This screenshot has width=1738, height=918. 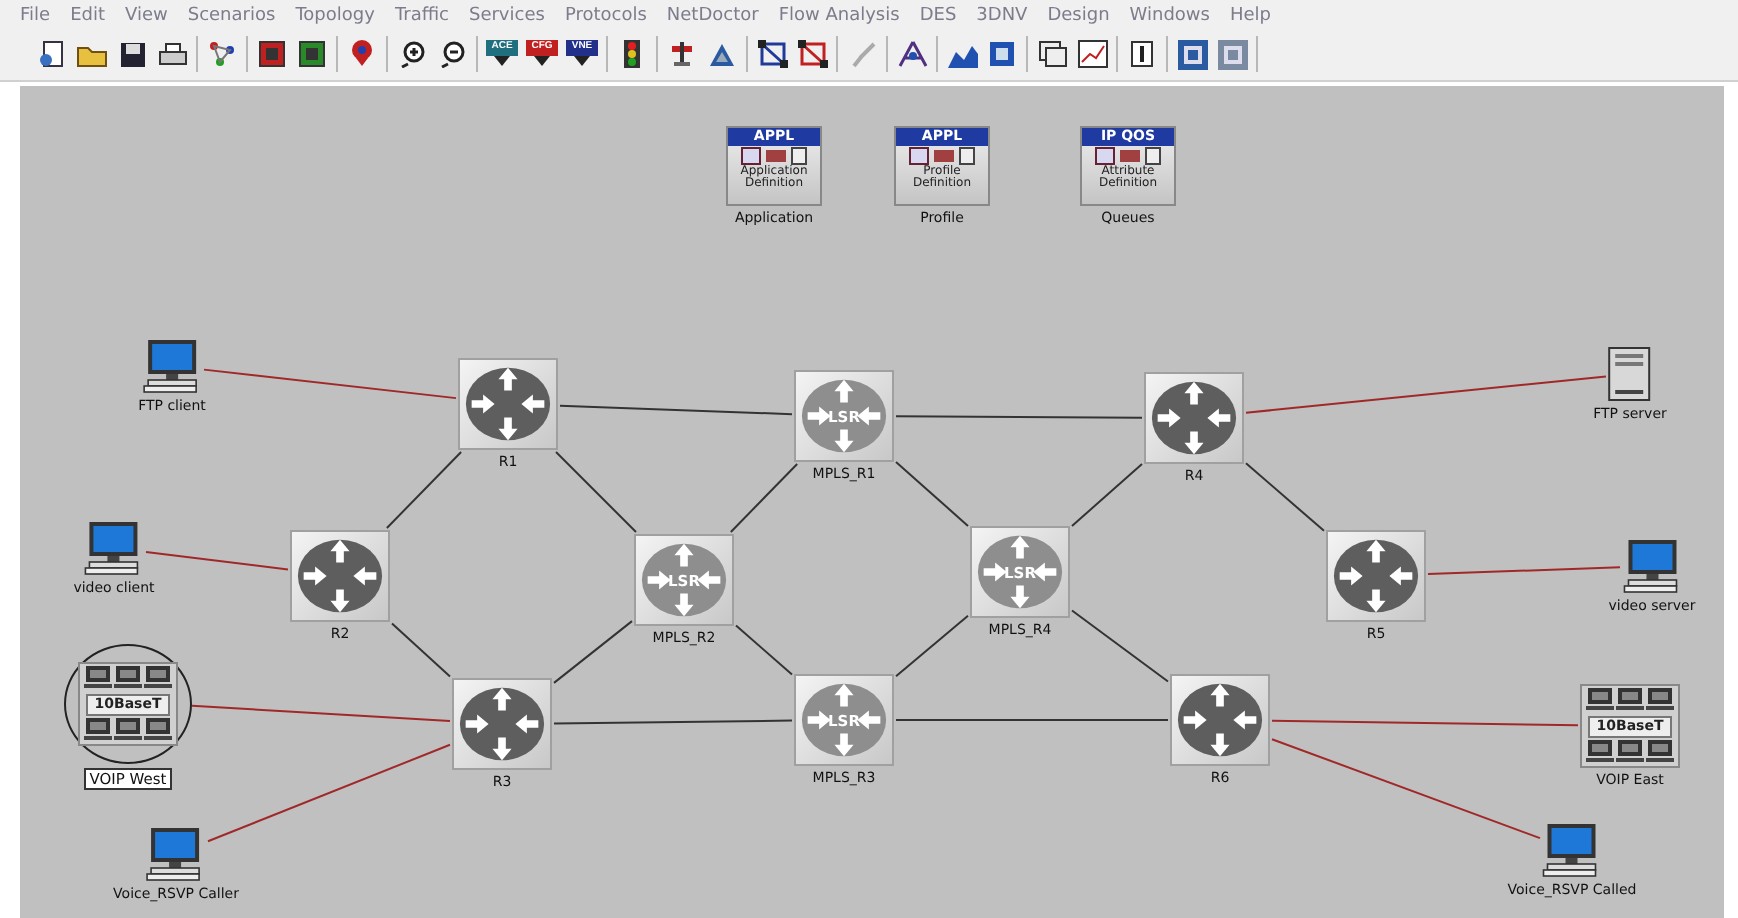 I want to click on network-icon, so click(x=912, y=54).